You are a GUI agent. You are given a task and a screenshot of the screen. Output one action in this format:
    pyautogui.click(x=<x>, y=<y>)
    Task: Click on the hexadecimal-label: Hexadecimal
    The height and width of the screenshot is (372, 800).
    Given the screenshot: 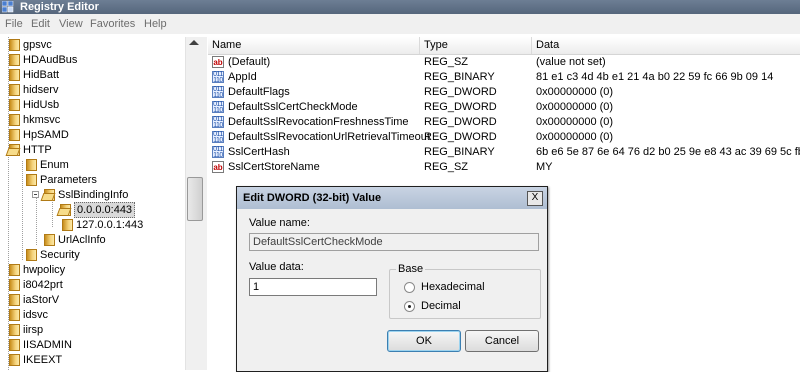 What is the action you would take?
    pyautogui.click(x=453, y=287)
    